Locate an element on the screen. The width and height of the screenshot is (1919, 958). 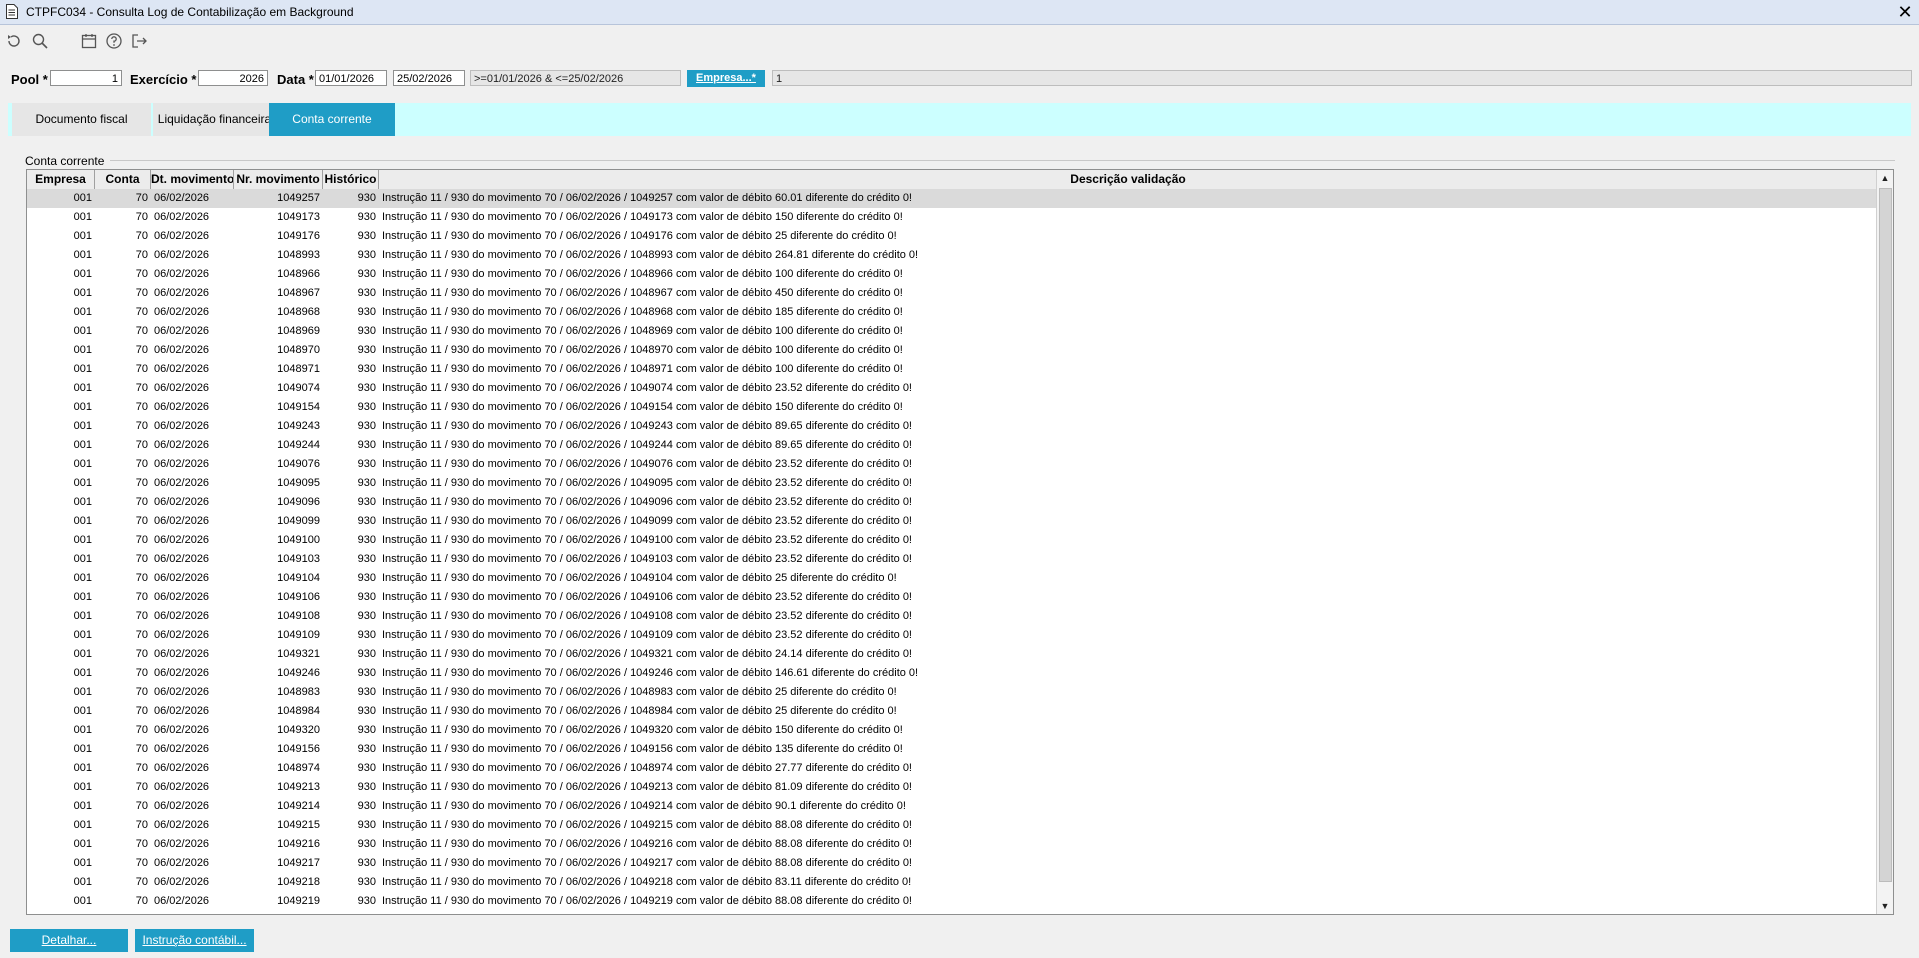
calendar-icon is located at coordinates (89, 41).